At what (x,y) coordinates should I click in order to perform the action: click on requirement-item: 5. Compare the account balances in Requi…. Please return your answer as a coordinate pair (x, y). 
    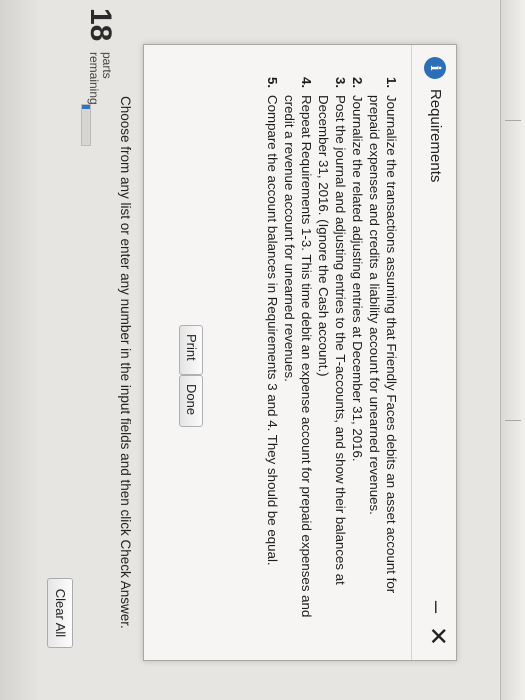
    Looking at the image, I should click on (272, 358).